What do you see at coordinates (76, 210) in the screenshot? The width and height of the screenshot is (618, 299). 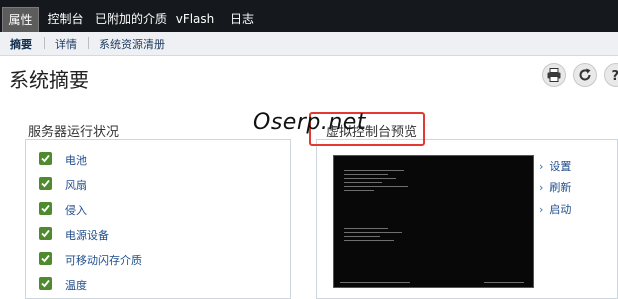 I see `health-item-label: 侵入` at bounding box center [76, 210].